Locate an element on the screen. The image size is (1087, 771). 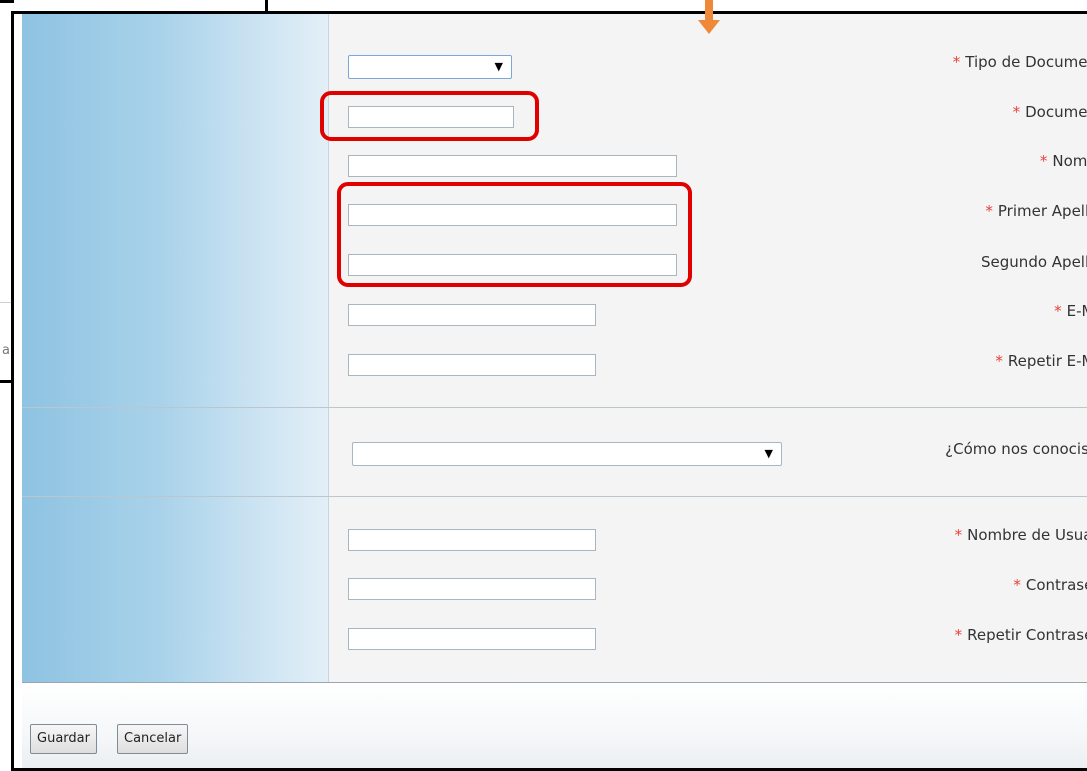
segundo-apellido-label-text: Segundo Apellido is located at coordinates (1034, 262).